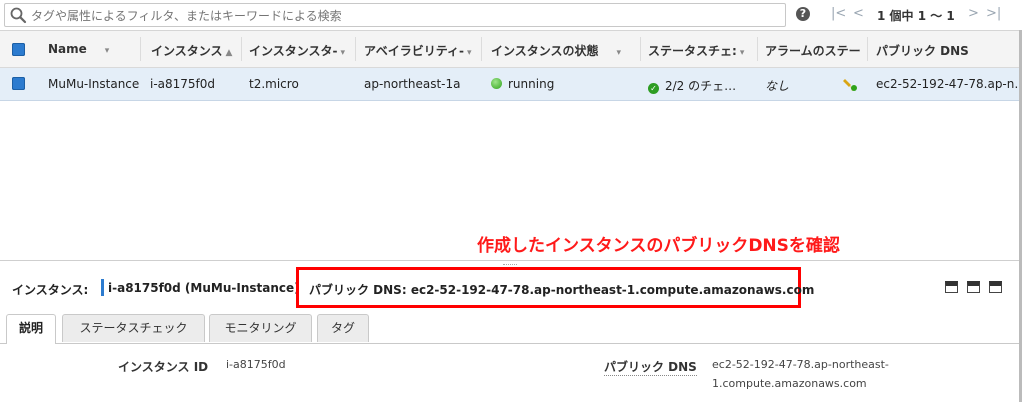 This screenshot has width=1022, height=402. I want to click on cell-instance-id: i-a8175f0d, so click(183, 84).